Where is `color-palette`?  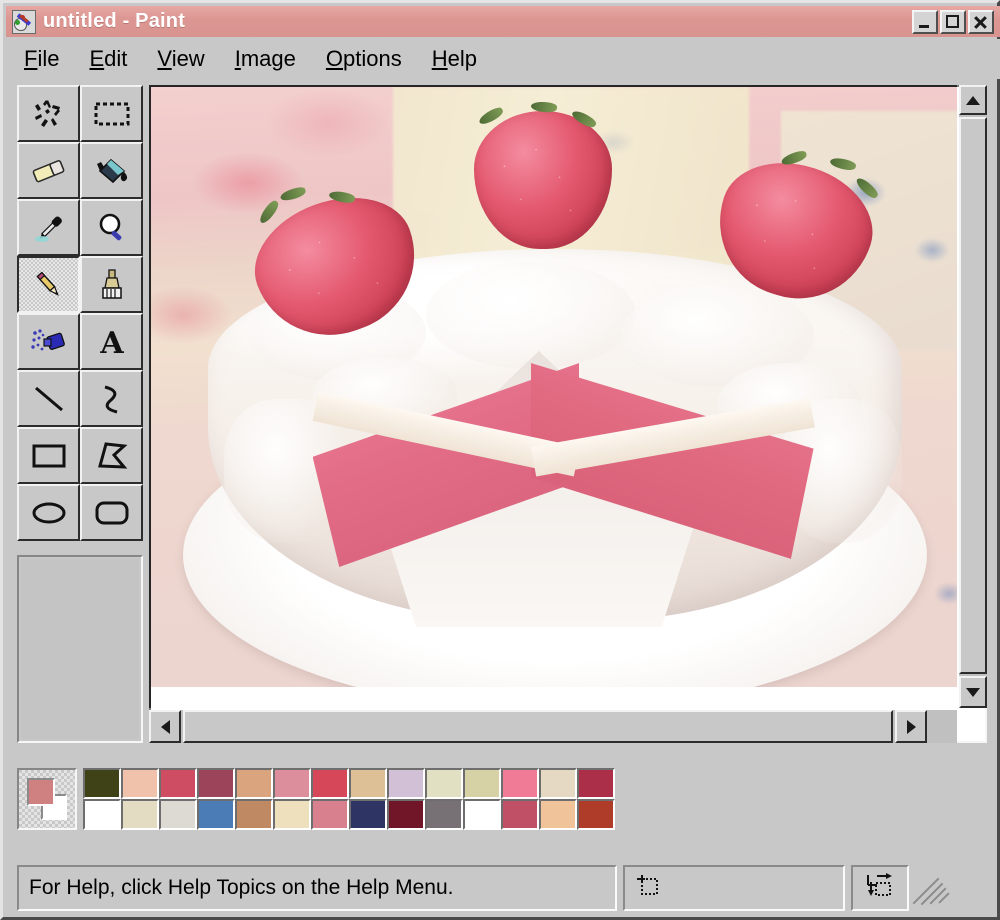 color-palette is located at coordinates (320, 799).